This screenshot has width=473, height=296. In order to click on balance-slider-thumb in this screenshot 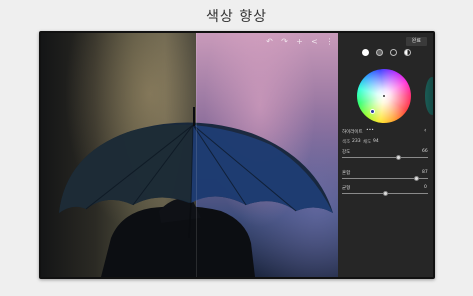, I will do `click(385, 193)`.